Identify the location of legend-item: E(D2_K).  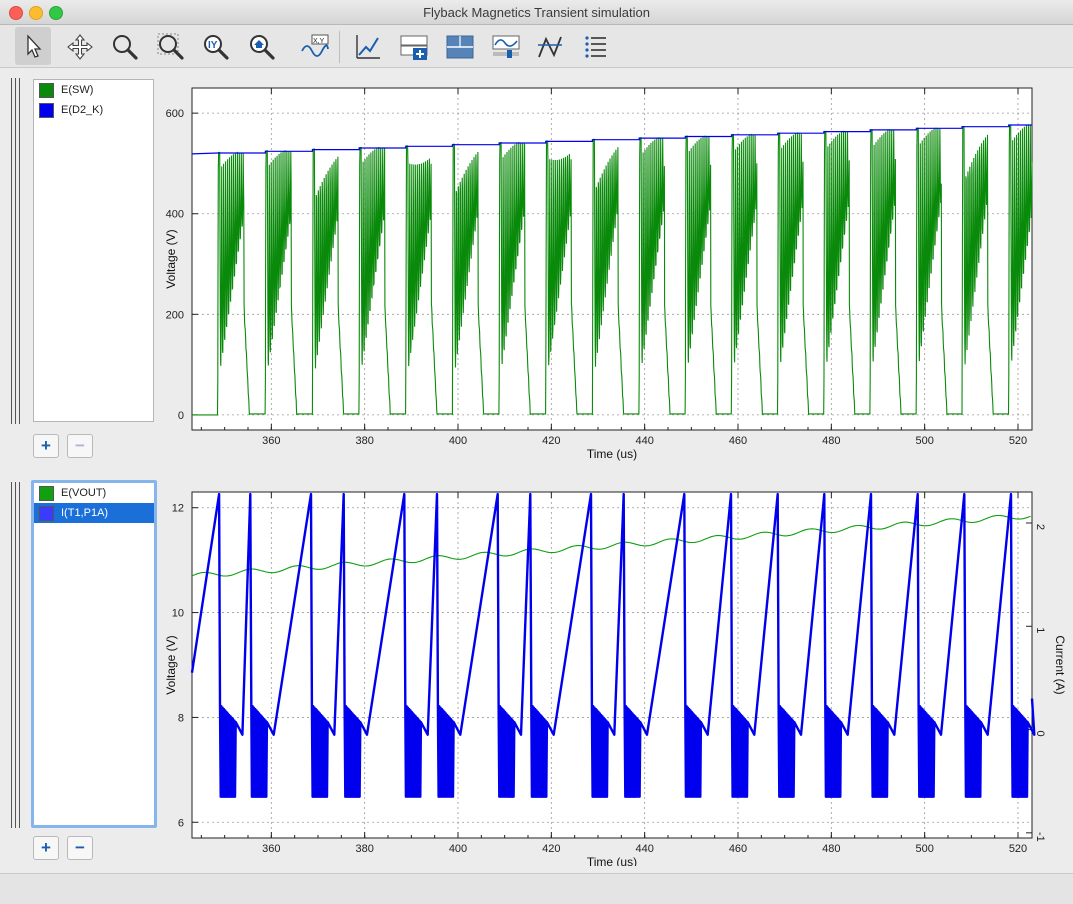
(93, 110).